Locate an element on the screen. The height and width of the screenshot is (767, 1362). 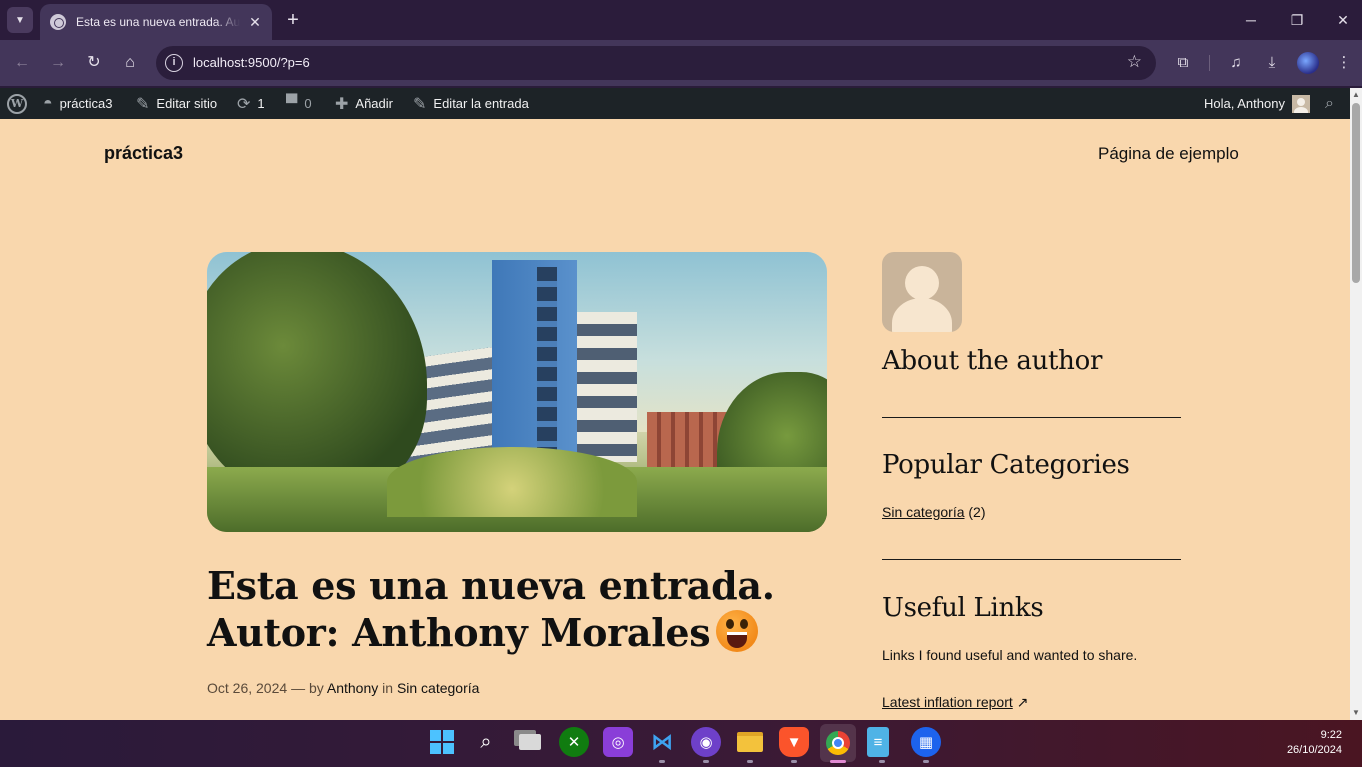
scroll-up-arrow-icon: ▲ is located at coordinates (1356, 95).